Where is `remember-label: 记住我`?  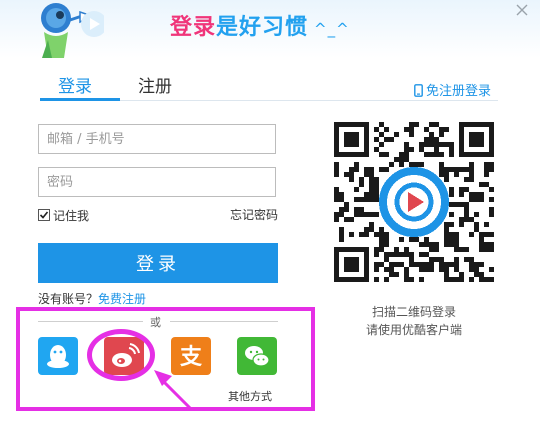
remember-label: 记住我 is located at coordinates (71, 216).